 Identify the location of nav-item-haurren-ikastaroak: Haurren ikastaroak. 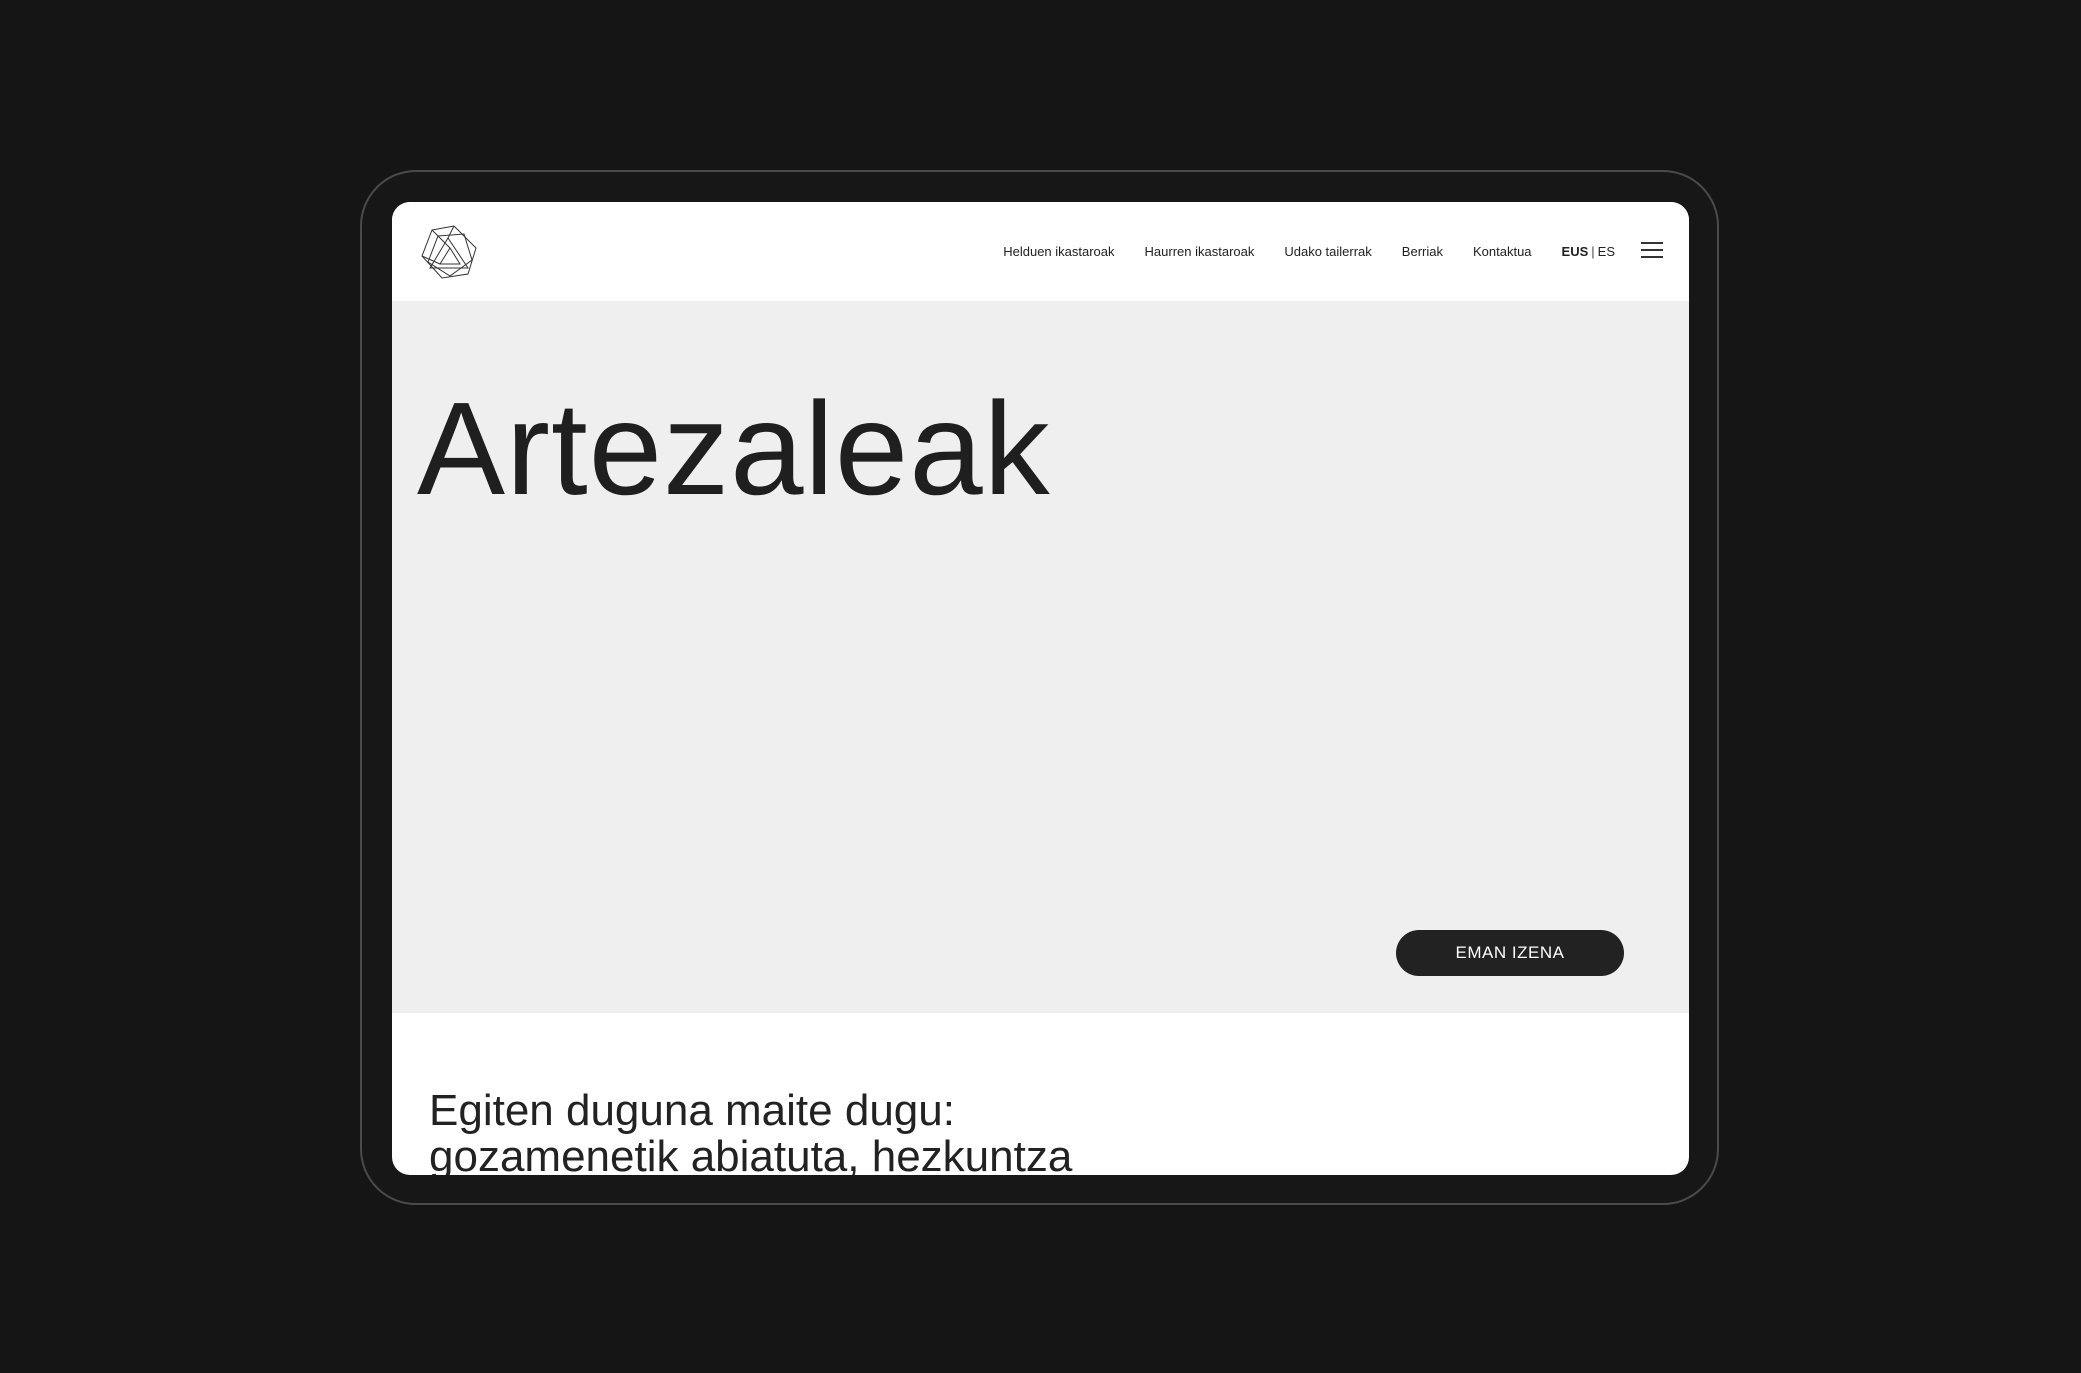
(1200, 251).